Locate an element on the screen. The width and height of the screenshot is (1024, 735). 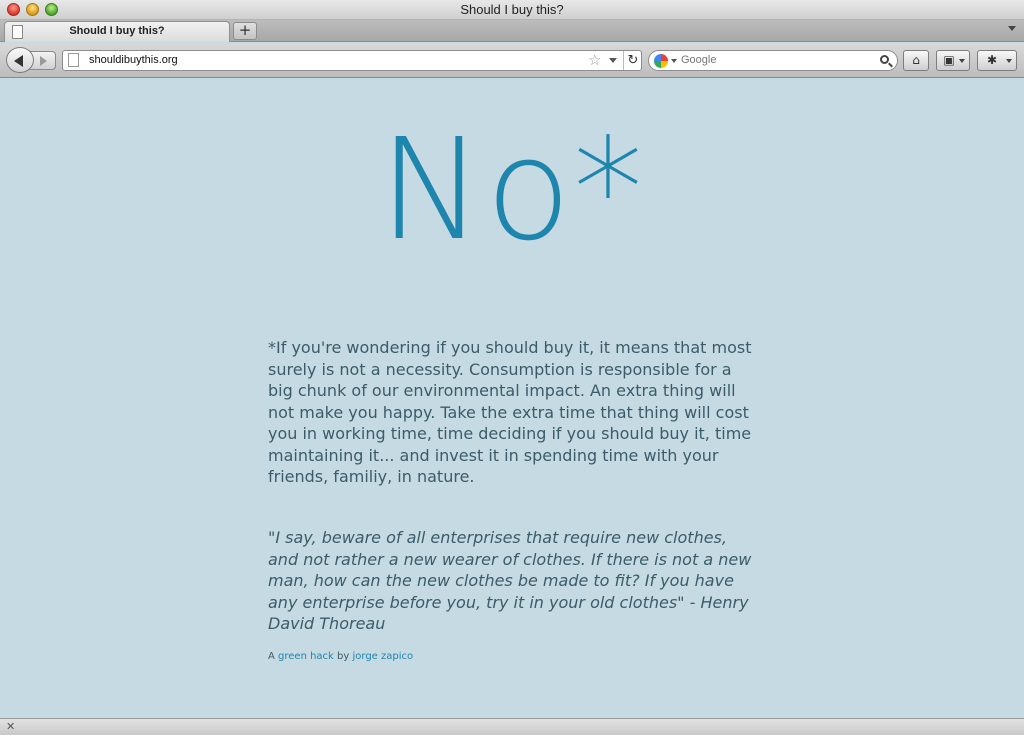
search-icon is located at coordinates (884, 59).